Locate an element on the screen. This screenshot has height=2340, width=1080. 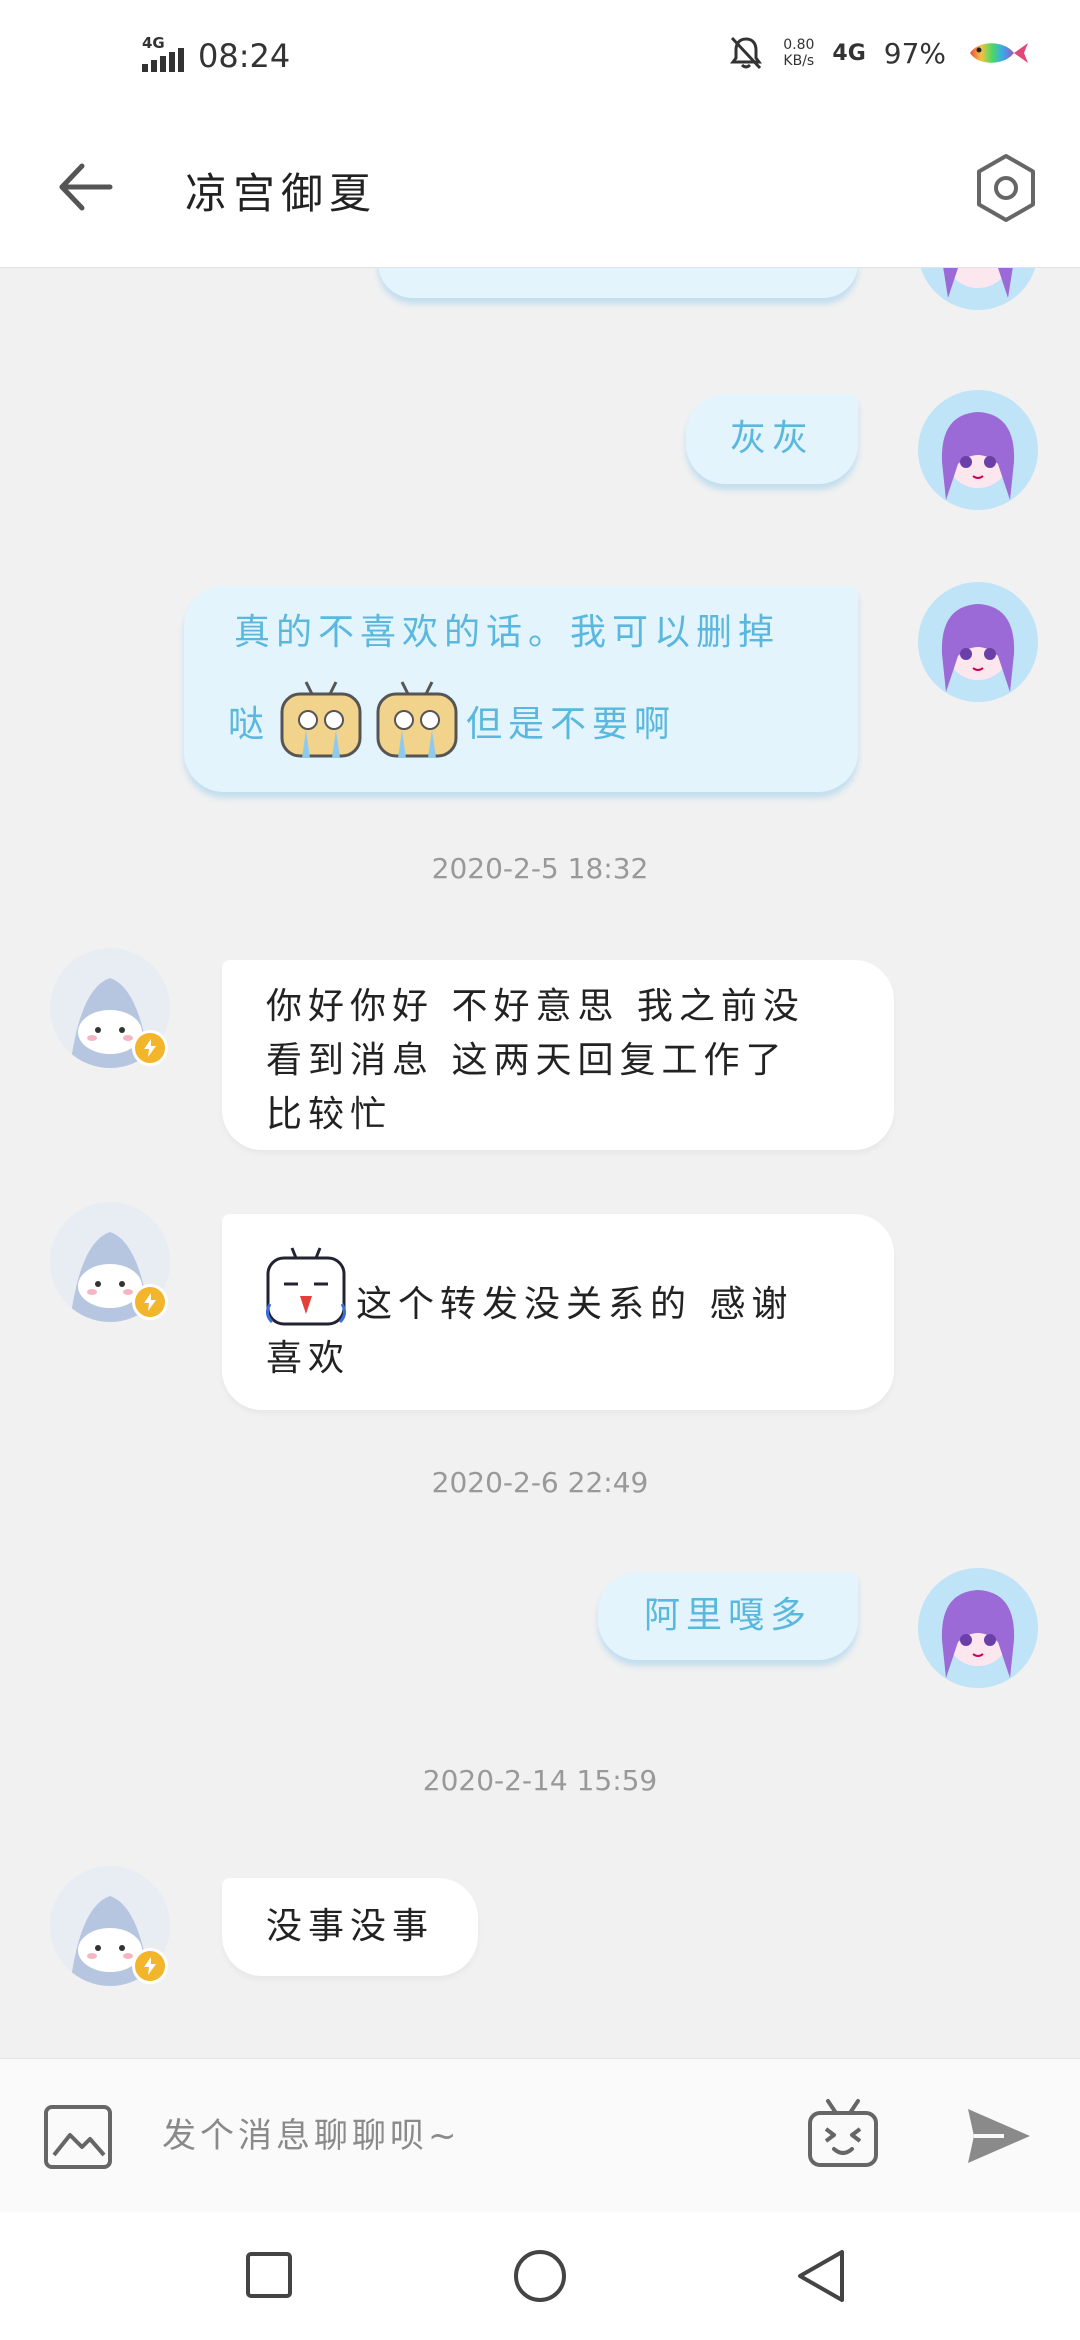
network-type: 4G is located at coordinates (849, 53).